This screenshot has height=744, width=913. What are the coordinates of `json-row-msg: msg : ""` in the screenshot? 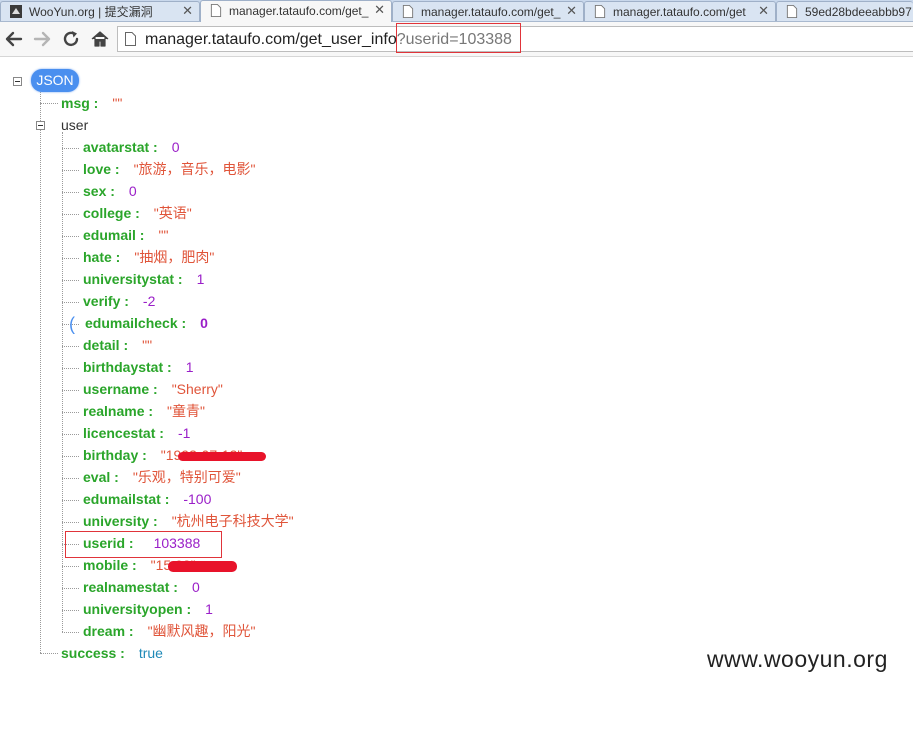 It's located at (91, 103).